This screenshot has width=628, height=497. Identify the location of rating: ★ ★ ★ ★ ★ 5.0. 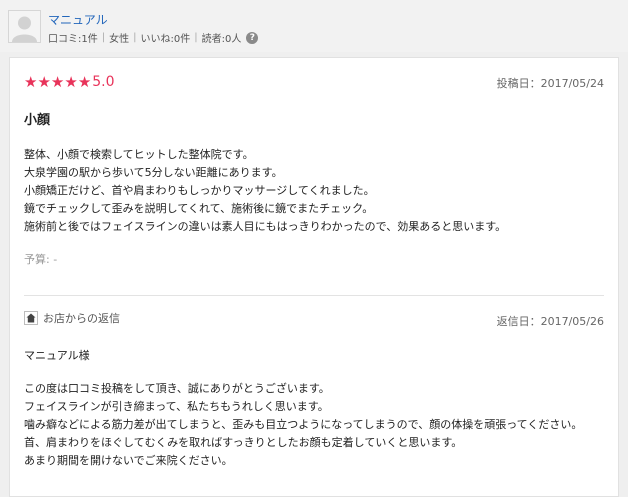
(69, 82).